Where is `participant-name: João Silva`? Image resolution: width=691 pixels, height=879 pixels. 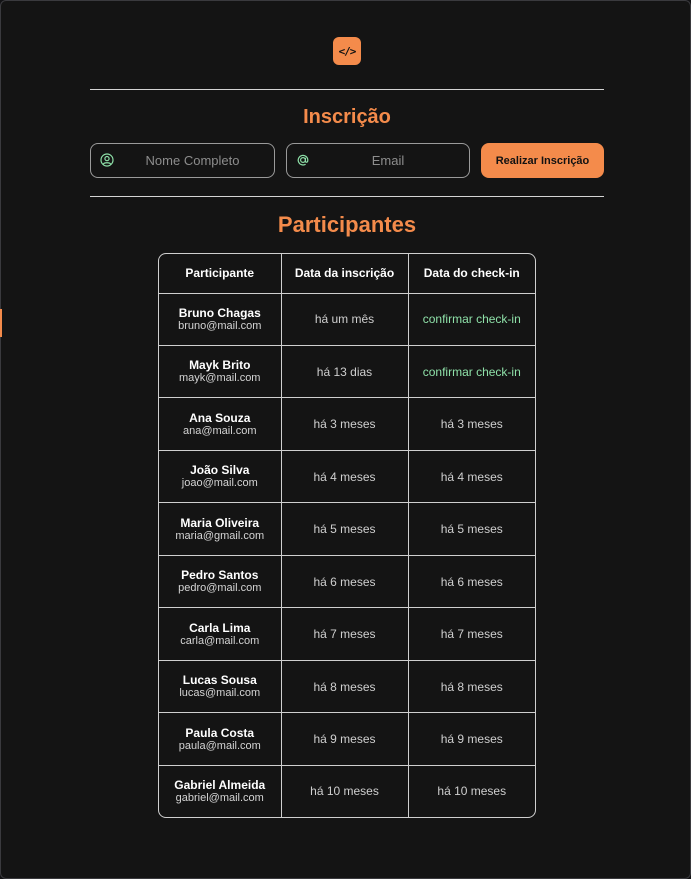
participant-name: João Silva is located at coordinates (220, 470).